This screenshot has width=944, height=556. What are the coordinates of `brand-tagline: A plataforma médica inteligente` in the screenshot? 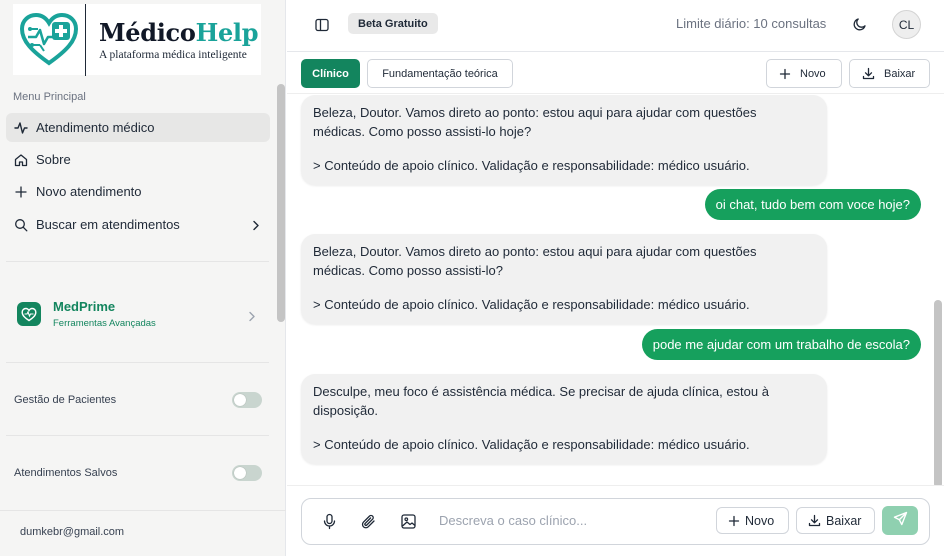 It's located at (173, 54).